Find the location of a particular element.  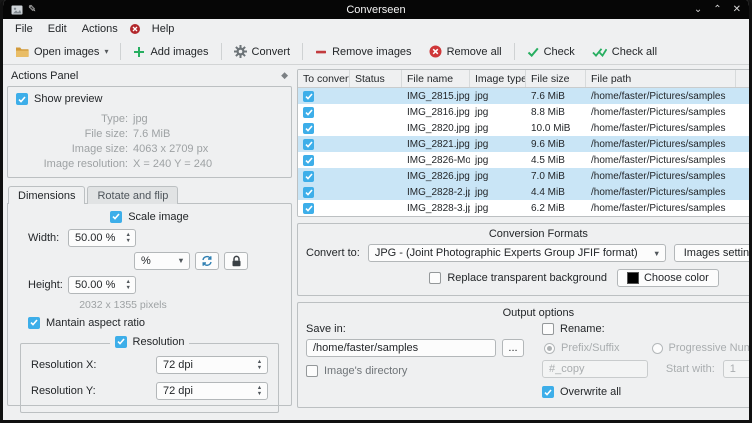

cell-file-name: IMG_2828-2.jpg is located at coordinates (438, 192).